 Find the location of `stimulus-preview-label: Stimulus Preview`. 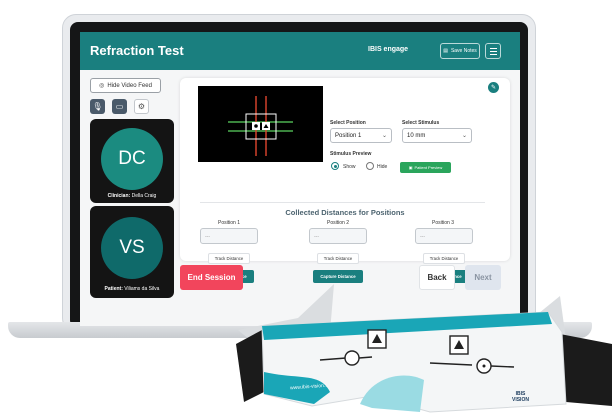

stimulus-preview-label: Stimulus Preview is located at coordinates (351, 154).